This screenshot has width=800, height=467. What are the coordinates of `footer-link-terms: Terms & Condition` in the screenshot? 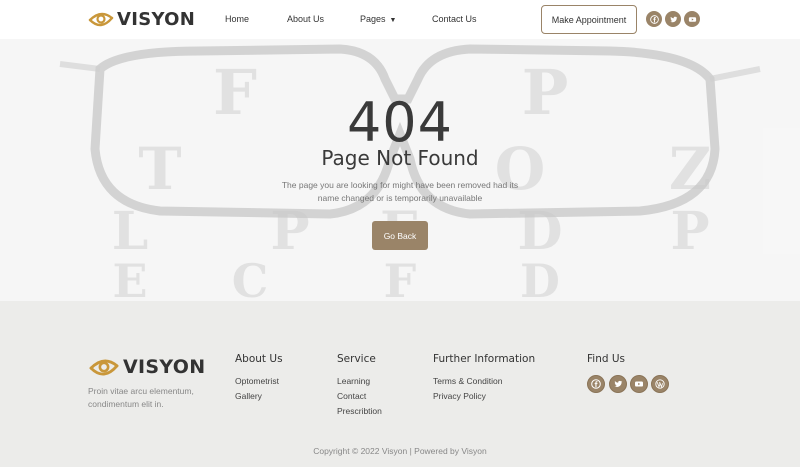 It's located at (484, 381).